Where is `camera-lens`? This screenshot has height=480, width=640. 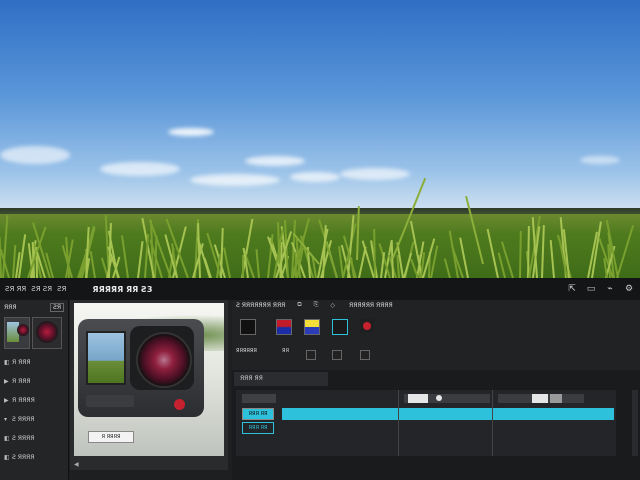 camera-lens is located at coordinates (164, 360).